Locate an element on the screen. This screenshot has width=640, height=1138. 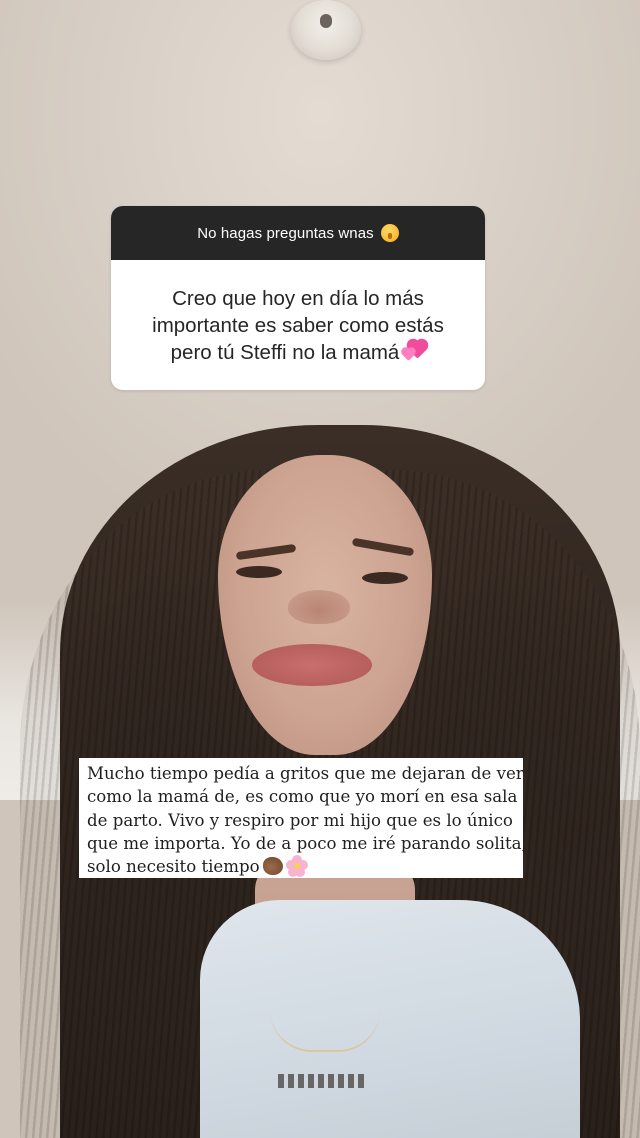
handshake-icon is located at coordinates (272, 866).